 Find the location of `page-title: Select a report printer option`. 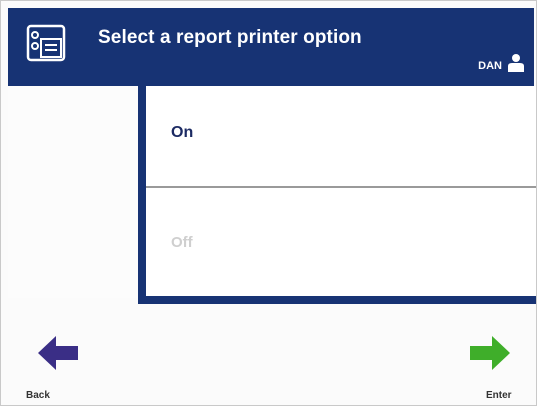

page-title: Select a report printer option is located at coordinates (230, 37).